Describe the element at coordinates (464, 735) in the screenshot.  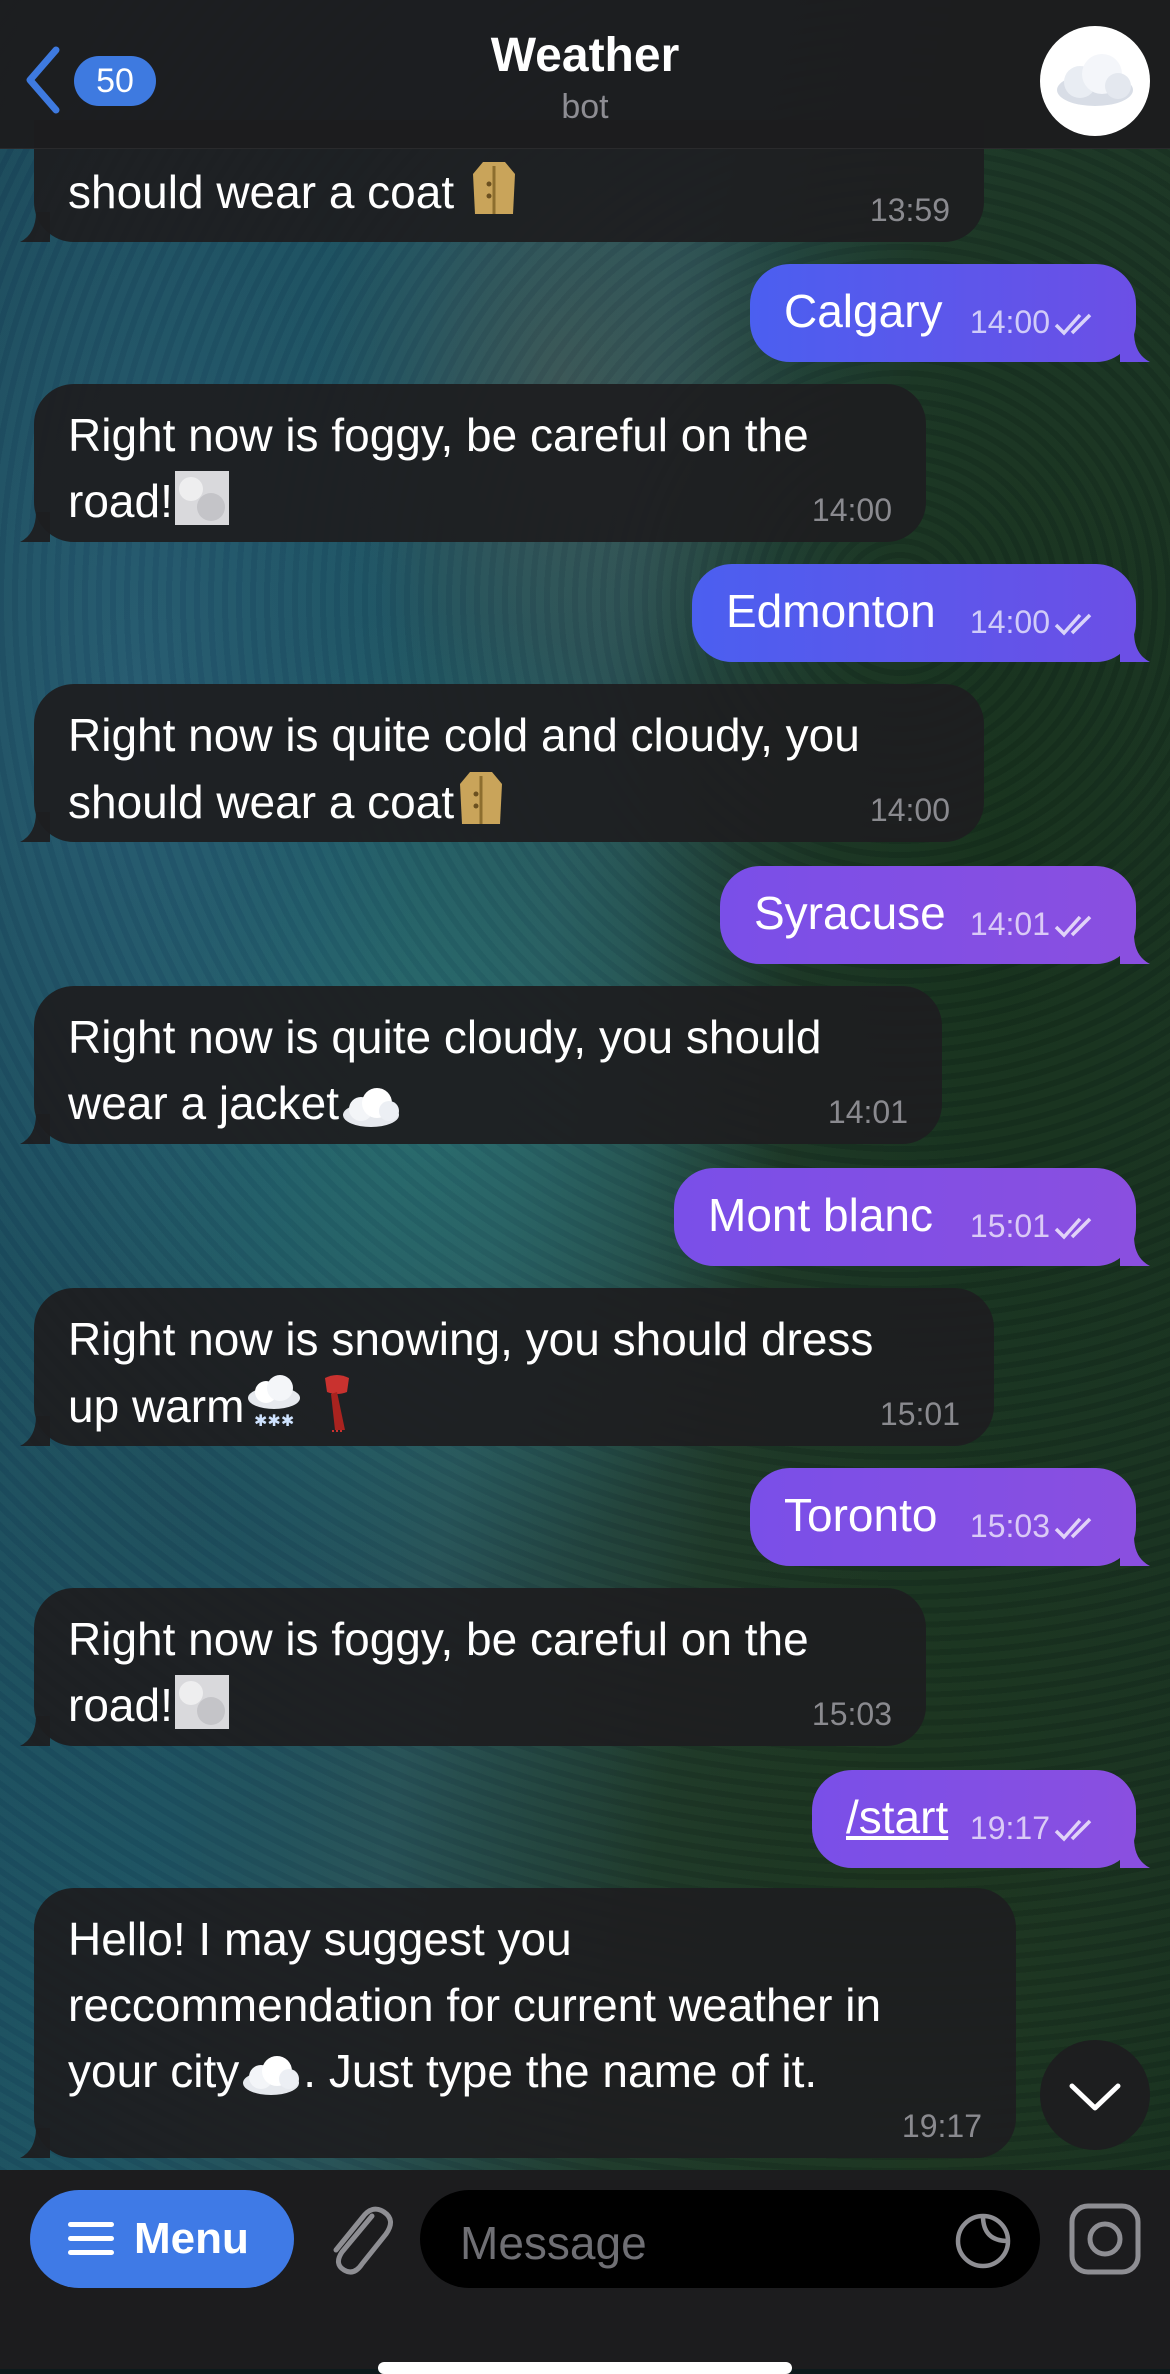
I see `message-text: Right now is quite cold and cloudy, you` at that location.